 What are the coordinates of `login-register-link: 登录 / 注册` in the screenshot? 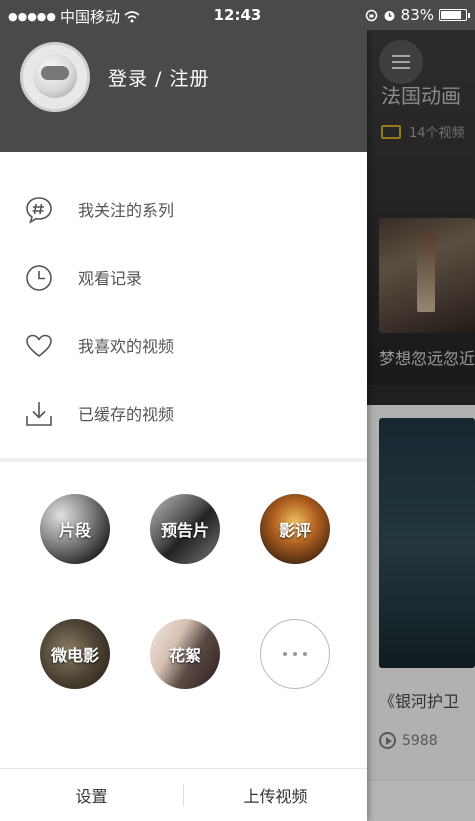 It's located at (158, 77).